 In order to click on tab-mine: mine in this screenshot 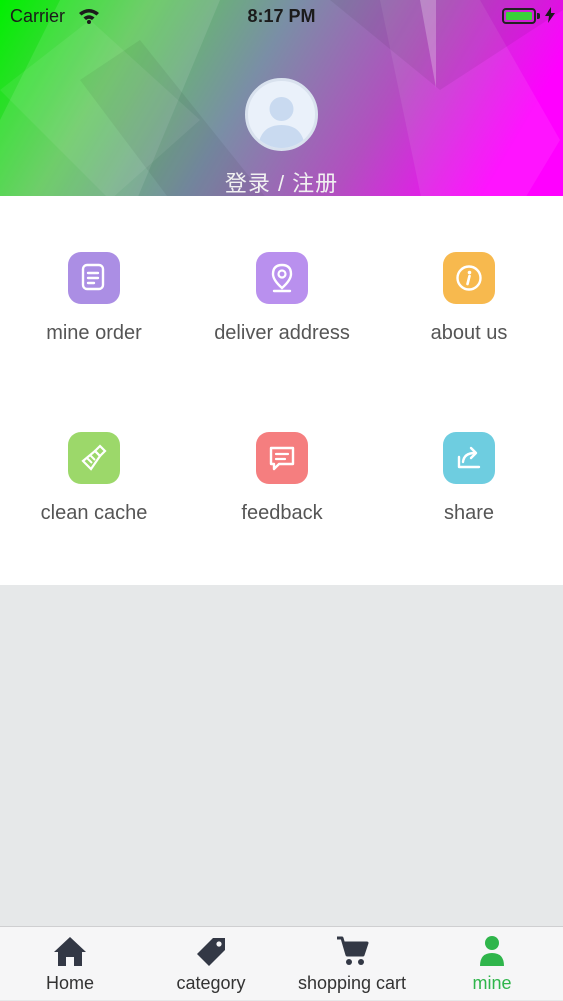, I will do `click(492, 964)`.